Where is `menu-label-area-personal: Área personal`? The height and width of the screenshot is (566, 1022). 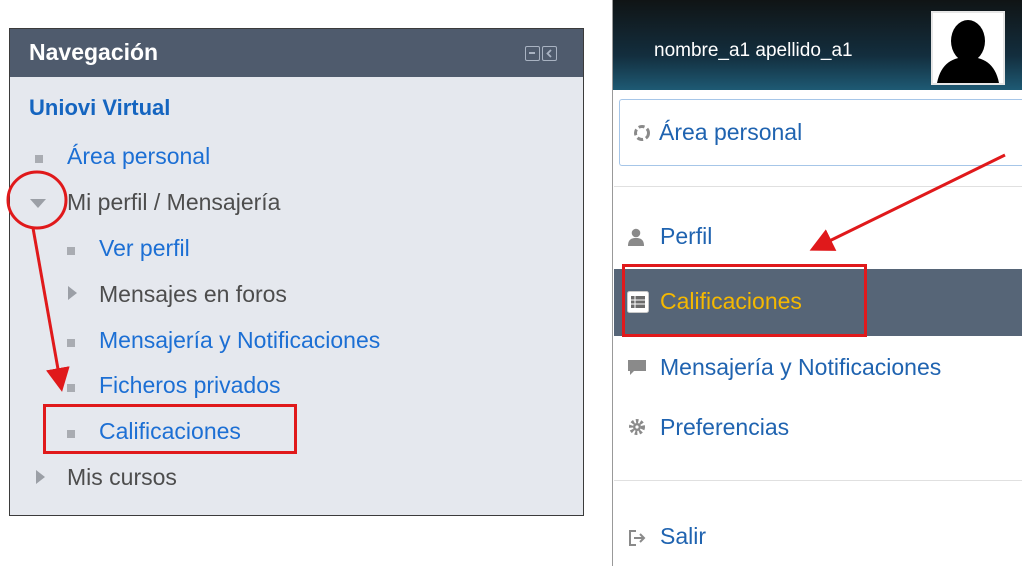 menu-label-area-personal: Área personal is located at coordinates (731, 132).